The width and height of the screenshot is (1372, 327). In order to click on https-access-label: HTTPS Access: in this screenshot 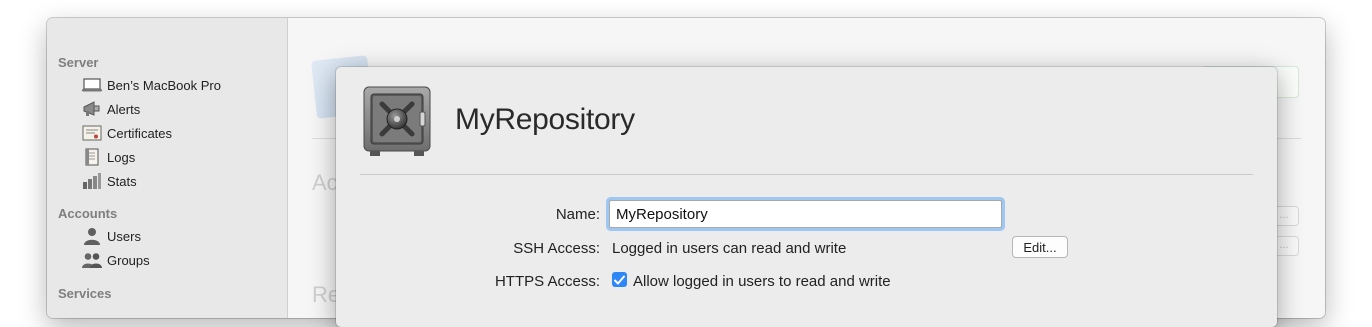, I will do `click(547, 281)`.